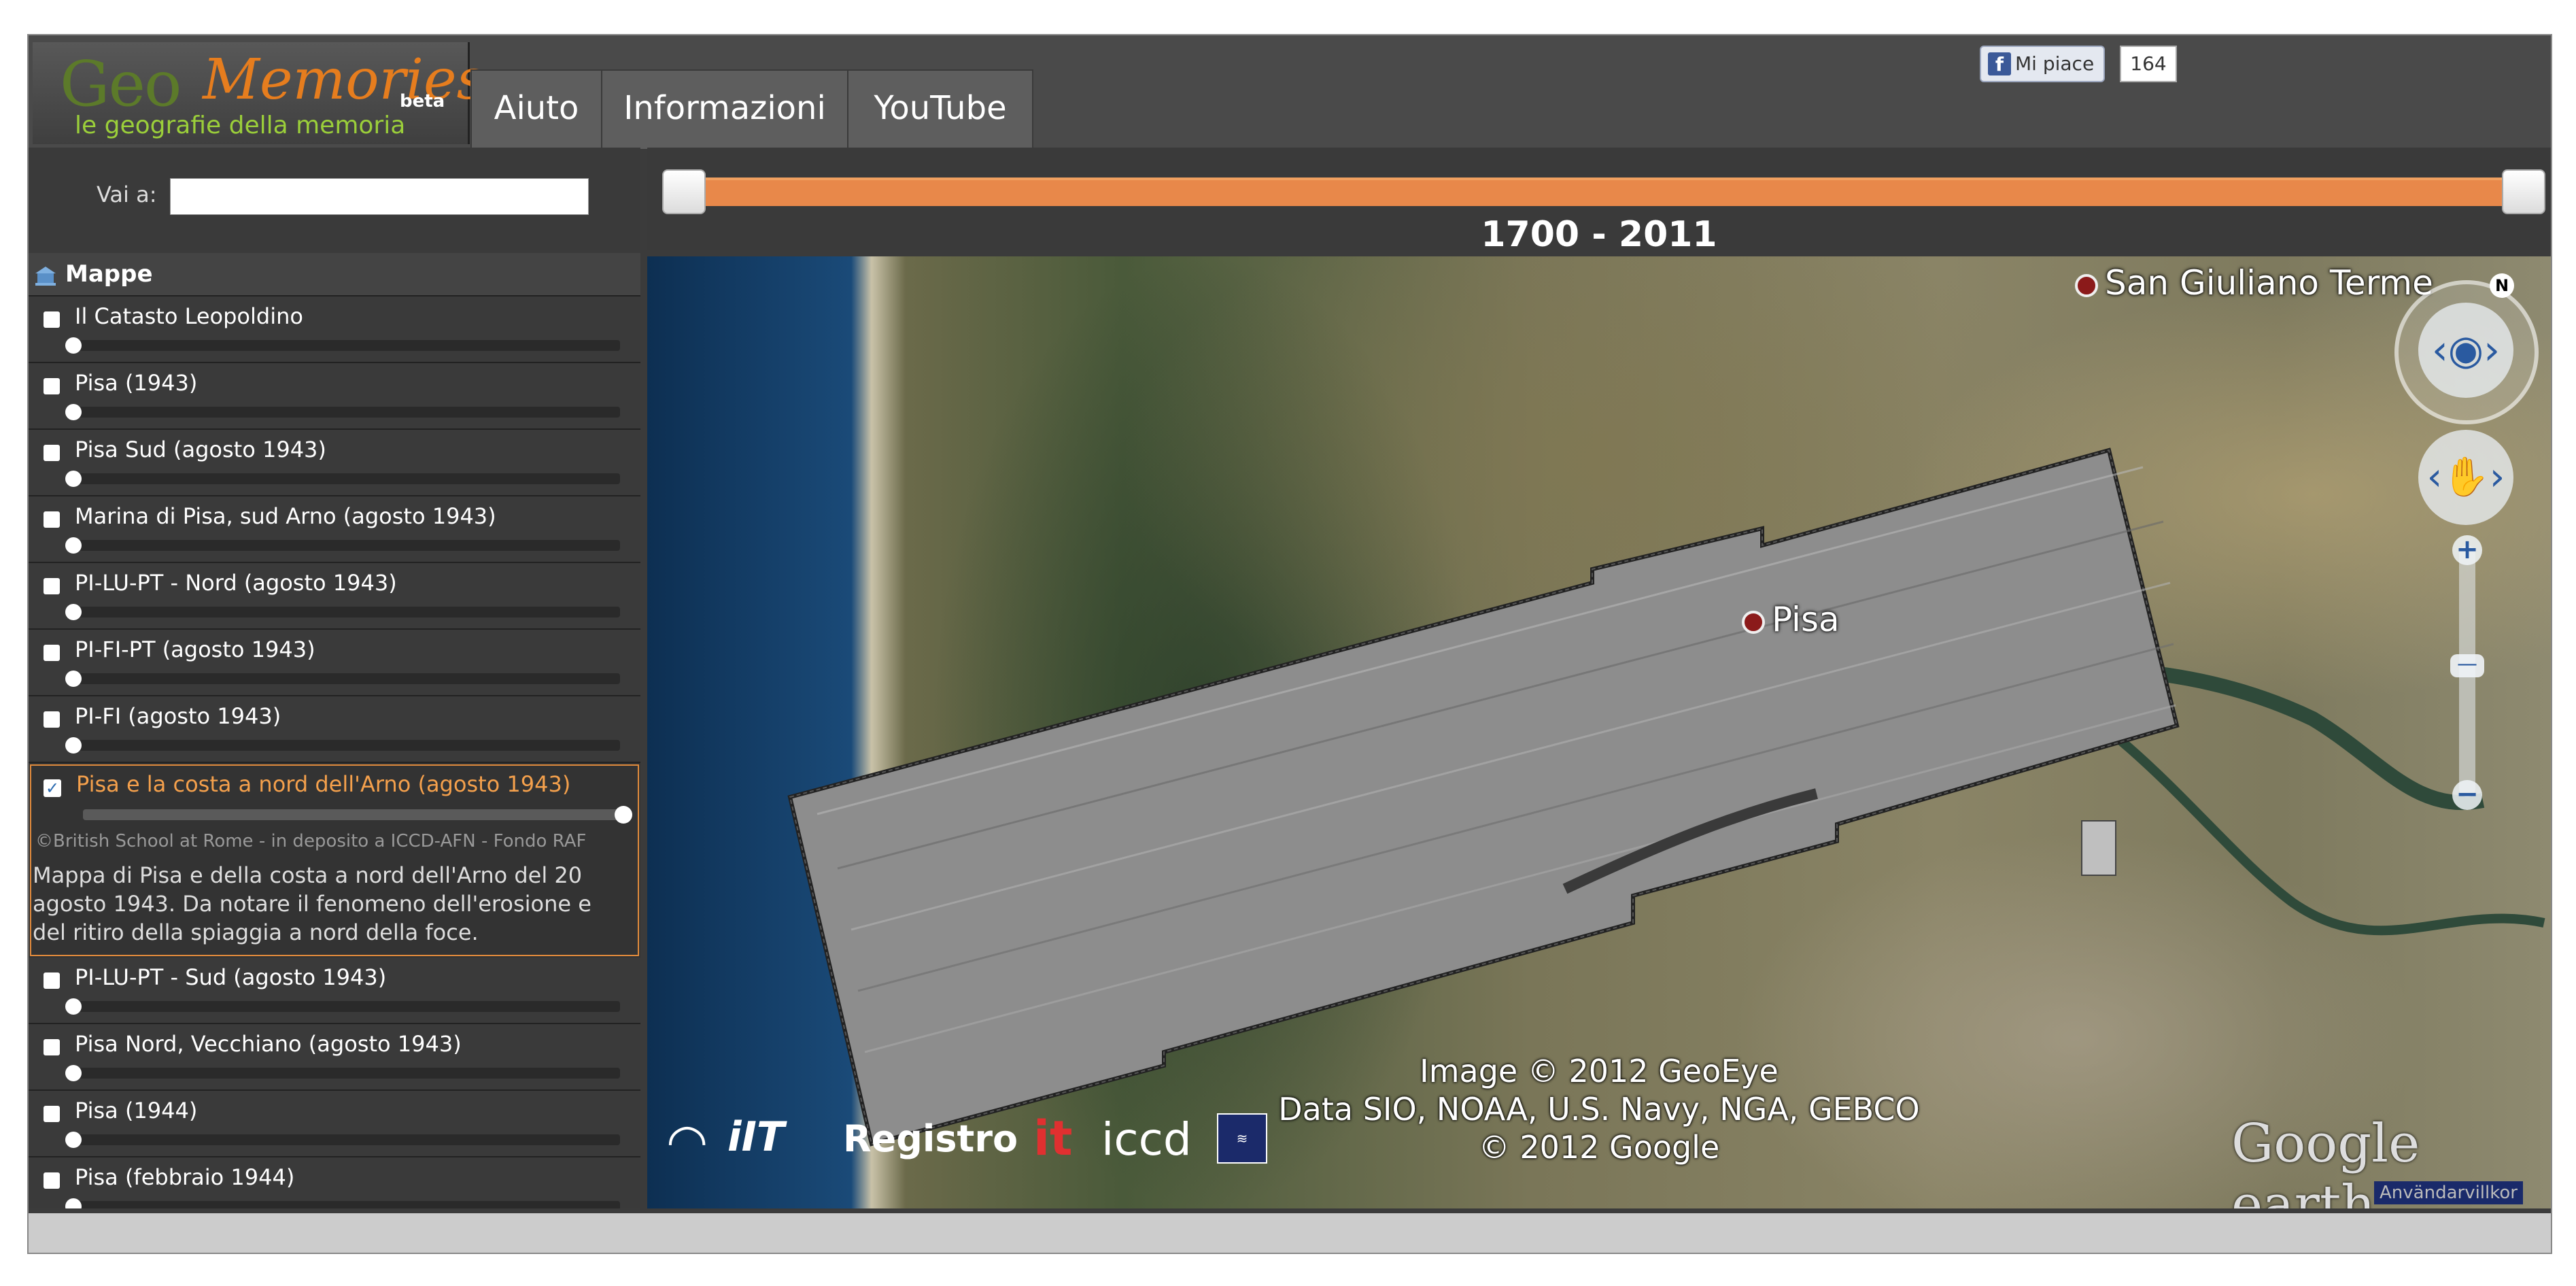 This screenshot has width=2576, height=1286. Describe the element at coordinates (1242, 1138) in the screenshot. I see `bsr-logo-icon: ≋` at that location.